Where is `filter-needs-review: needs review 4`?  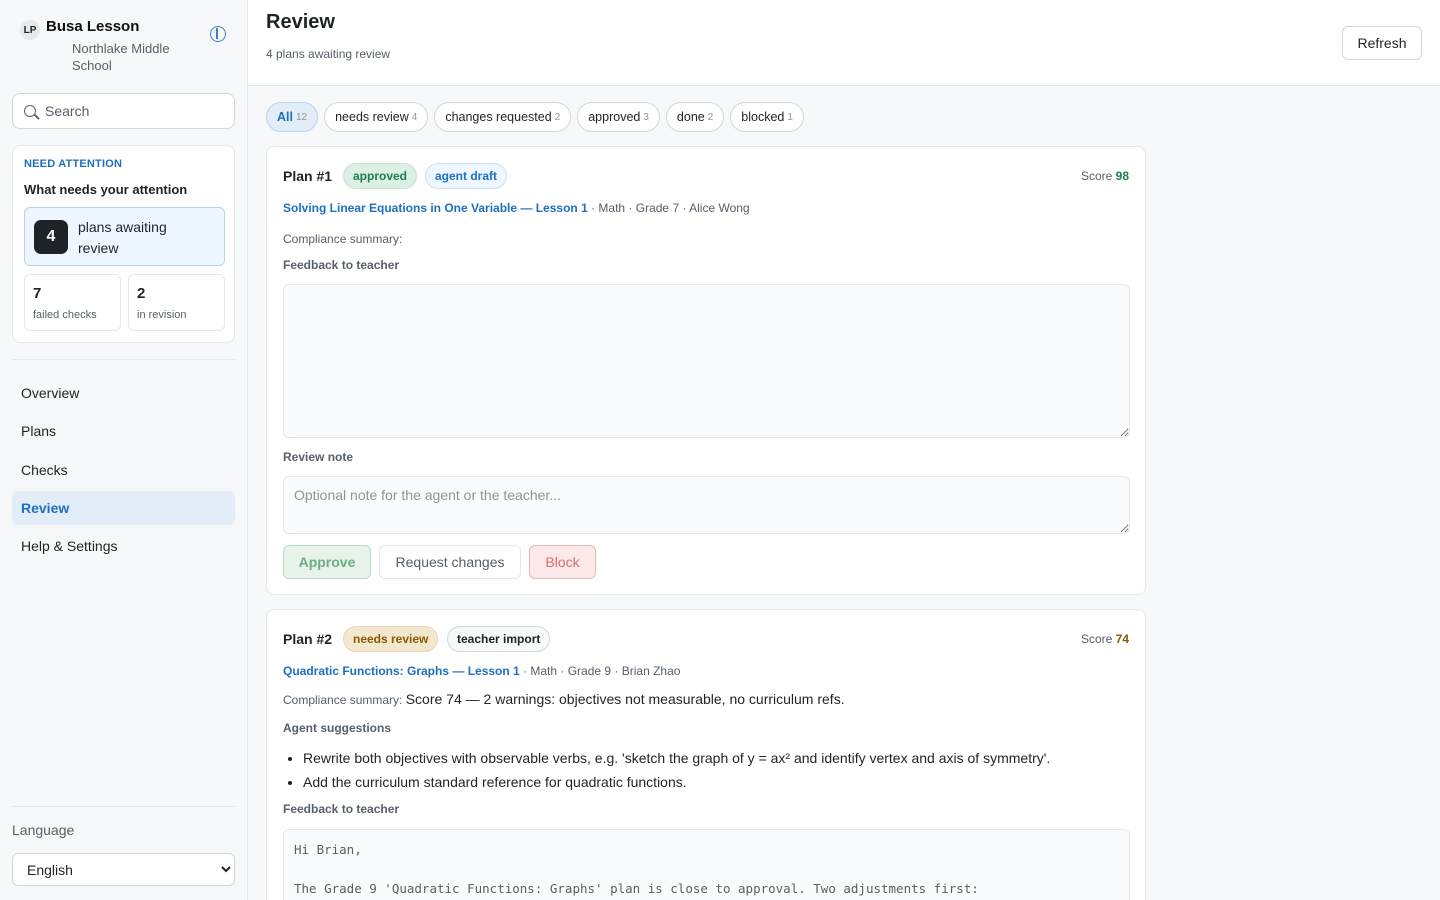
filter-needs-review: needs review 4 is located at coordinates (376, 117).